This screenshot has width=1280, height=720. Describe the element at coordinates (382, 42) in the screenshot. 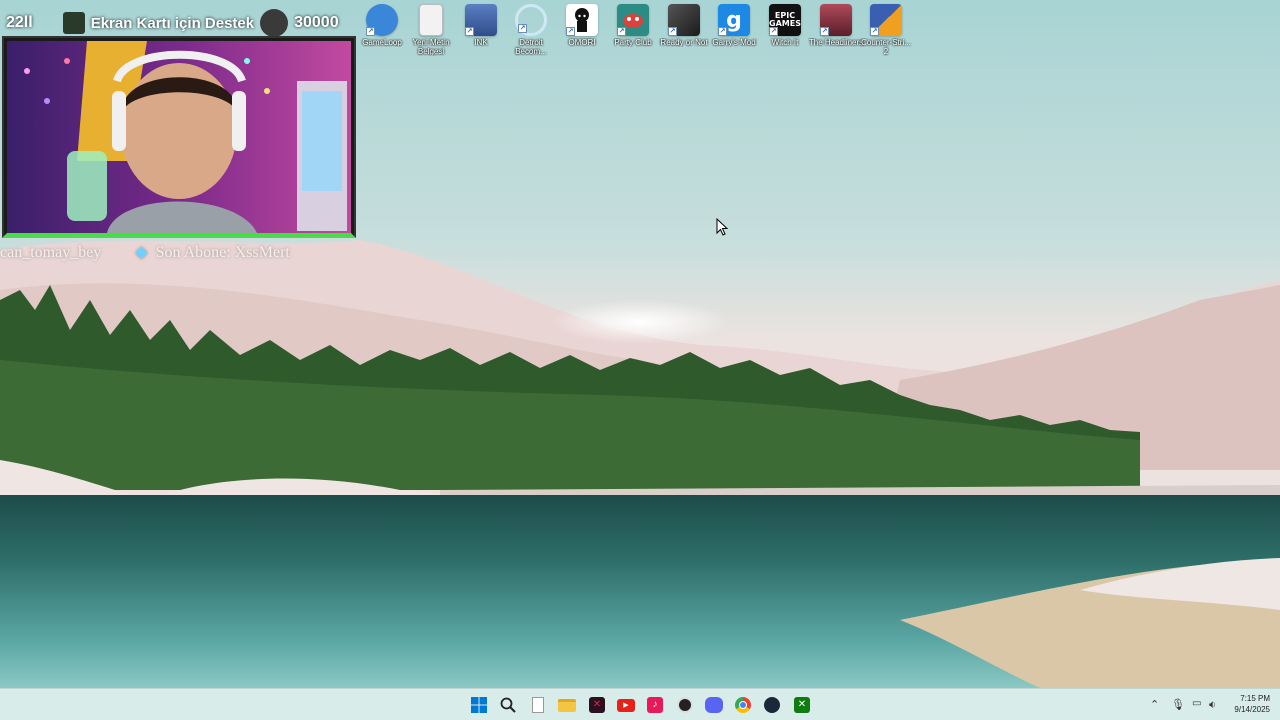

I see `desktop-icon-label: GameLoop` at that location.